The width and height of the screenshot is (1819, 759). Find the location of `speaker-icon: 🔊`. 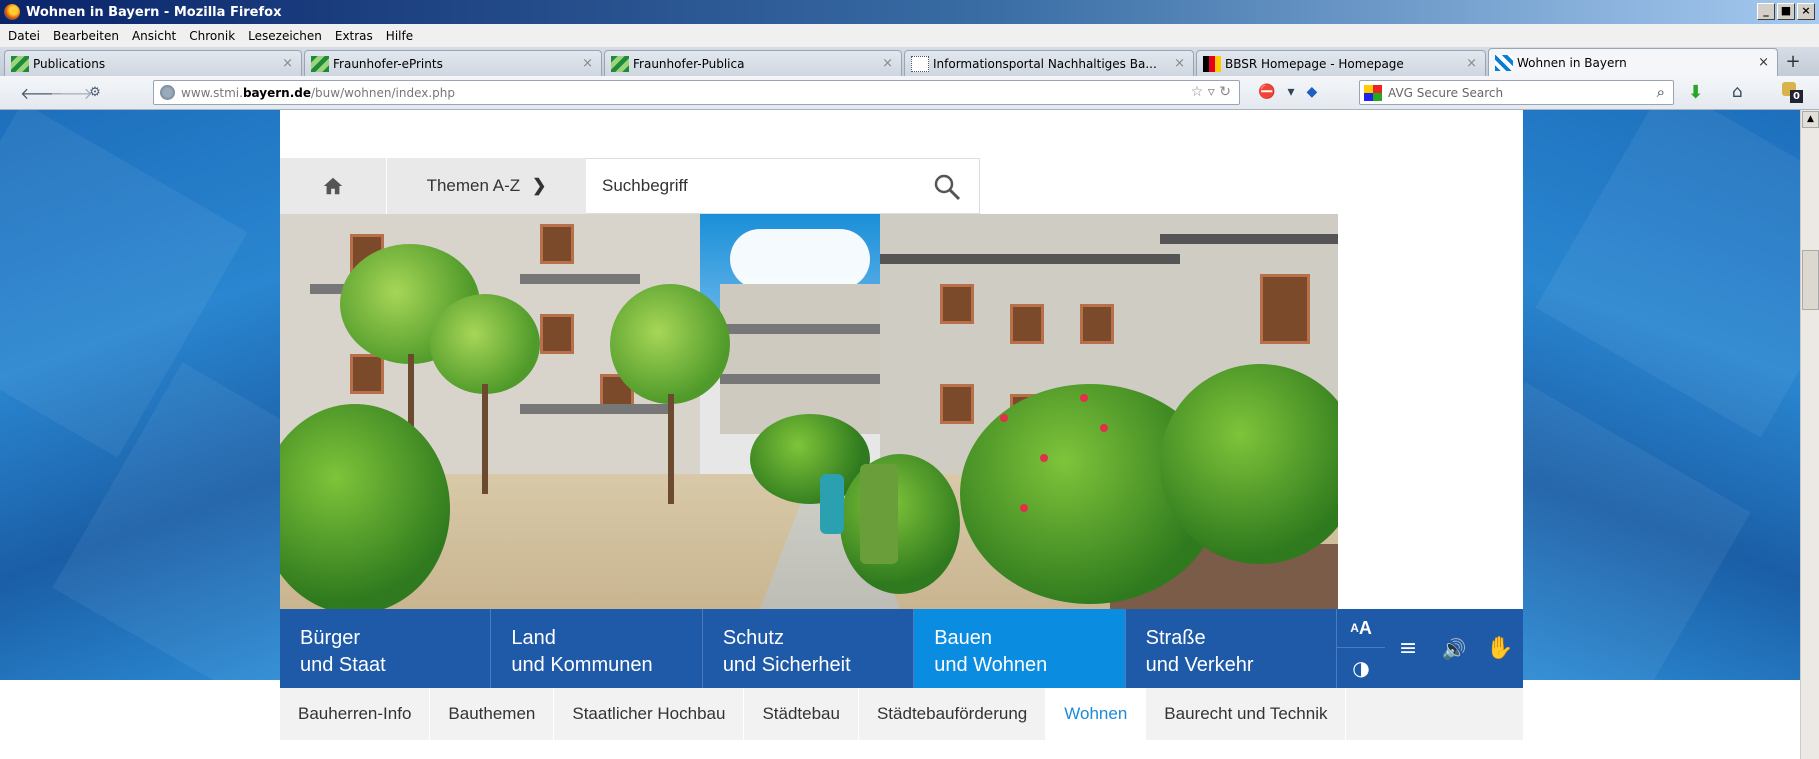

speaker-icon: 🔊 is located at coordinates (1454, 648).